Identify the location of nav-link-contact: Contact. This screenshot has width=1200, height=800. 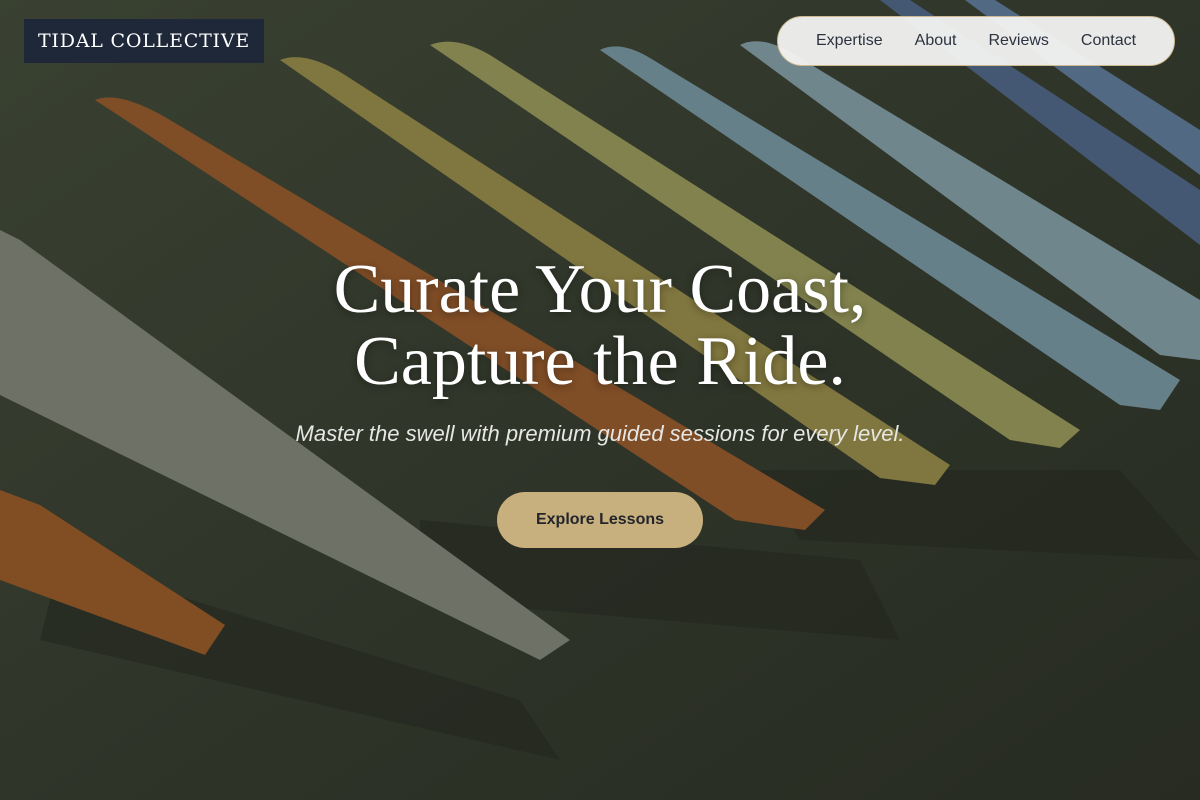
(1108, 41).